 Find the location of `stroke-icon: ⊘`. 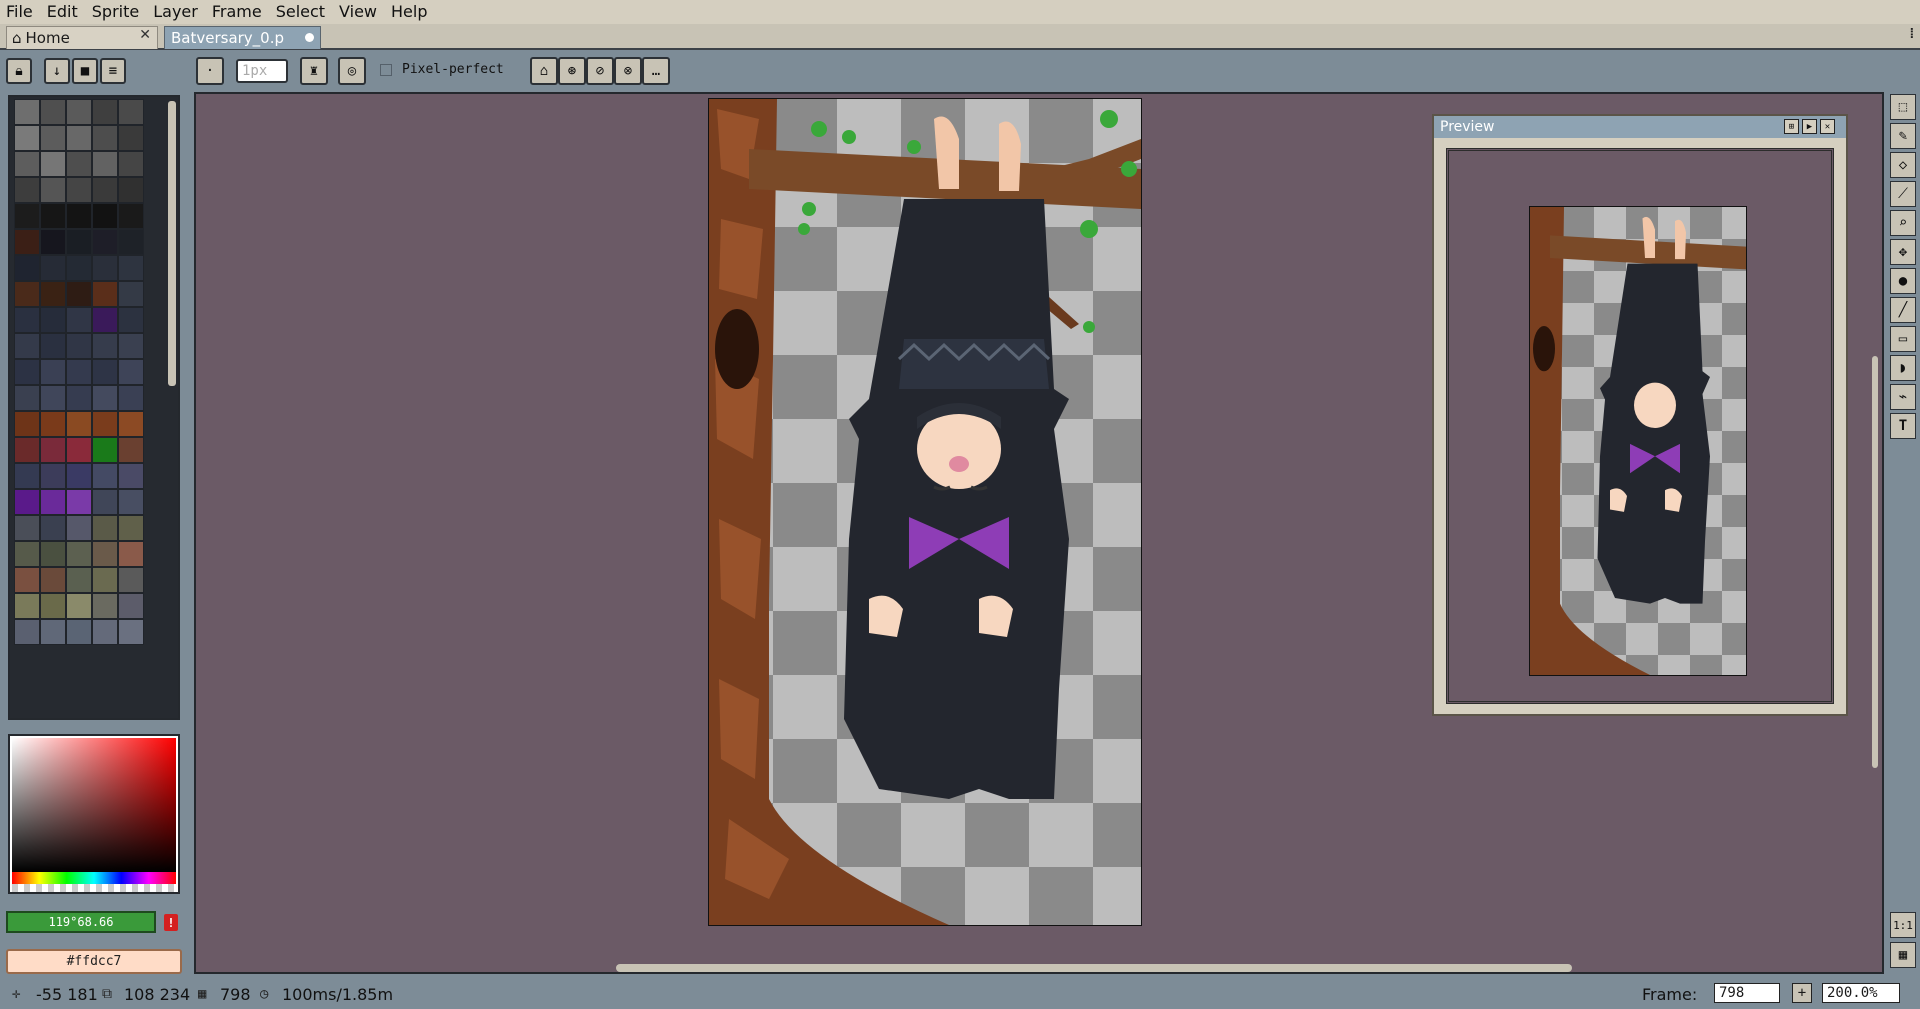

stroke-icon: ⊘ is located at coordinates (600, 71).